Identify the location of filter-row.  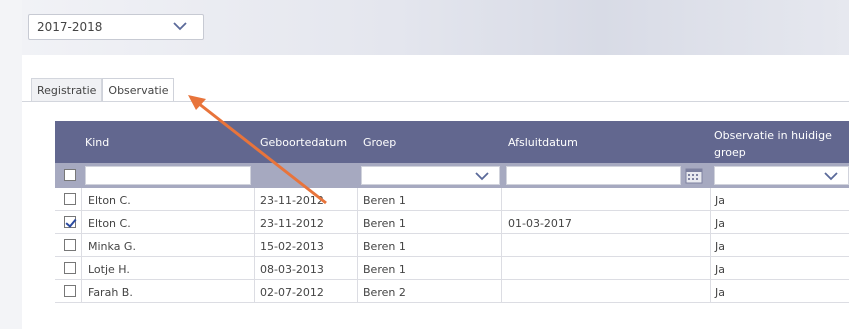
(452, 175).